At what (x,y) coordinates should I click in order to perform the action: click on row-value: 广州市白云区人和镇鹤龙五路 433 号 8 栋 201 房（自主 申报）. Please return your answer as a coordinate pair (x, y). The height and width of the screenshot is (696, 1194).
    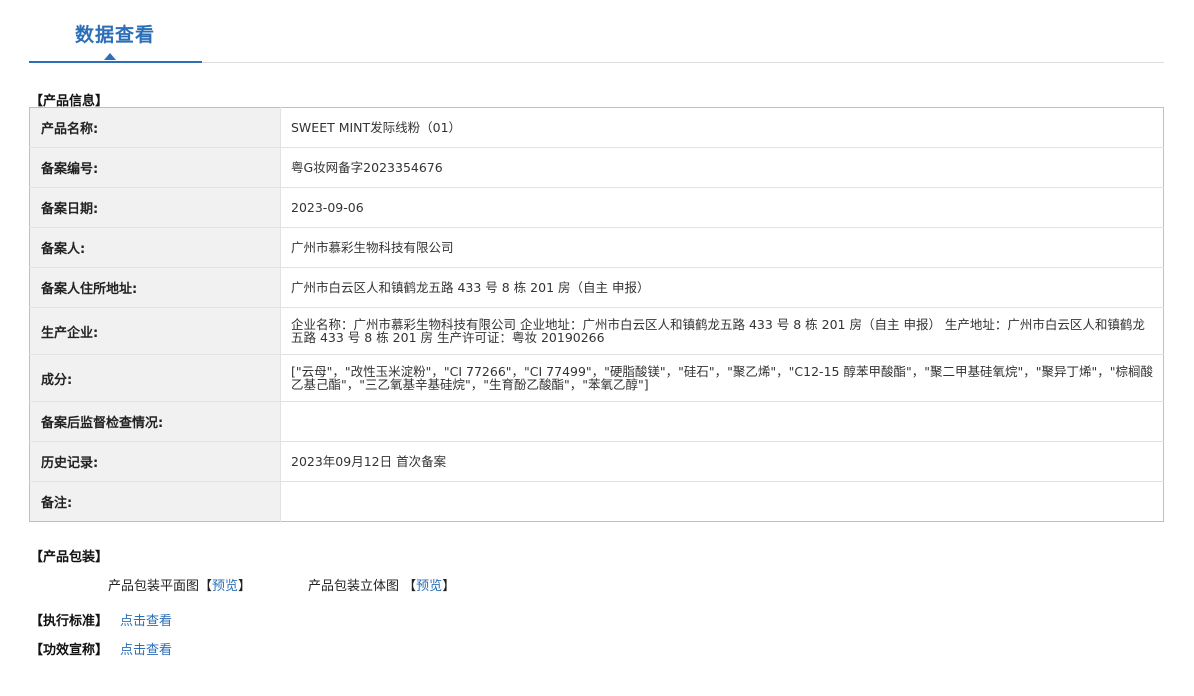
    Looking at the image, I should click on (722, 287).